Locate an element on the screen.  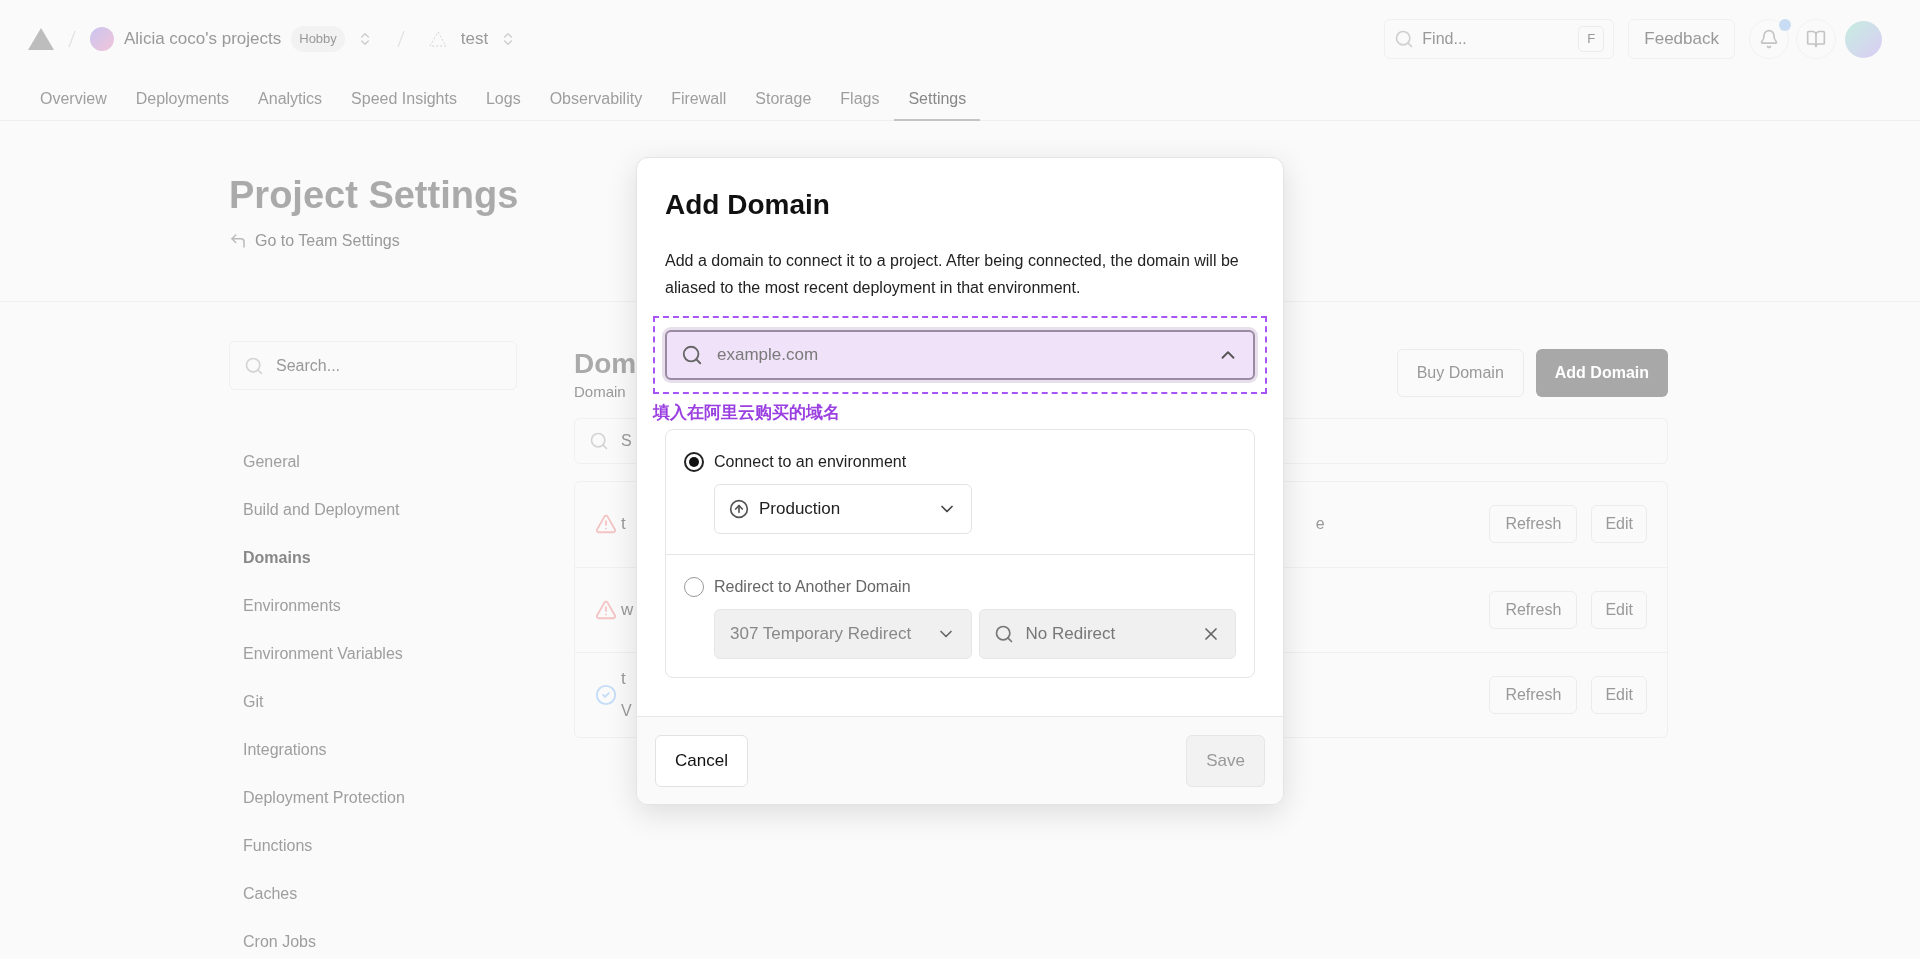
arrow-up-circle-icon is located at coordinates (739, 509).